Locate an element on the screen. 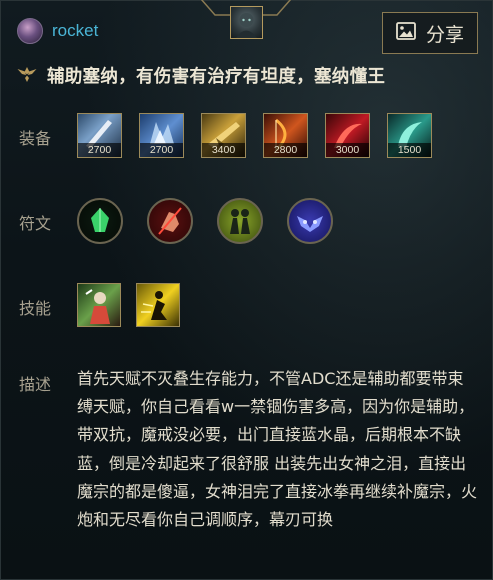 Image resolution: width=493 pixels, height=580 pixels. item-price: 1500 is located at coordinates (409, 150).